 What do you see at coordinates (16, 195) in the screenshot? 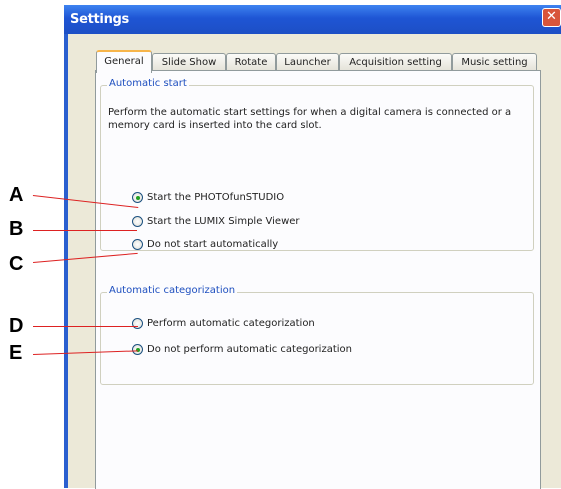
I see `callout-a: A` at bounding box center [16, 195].